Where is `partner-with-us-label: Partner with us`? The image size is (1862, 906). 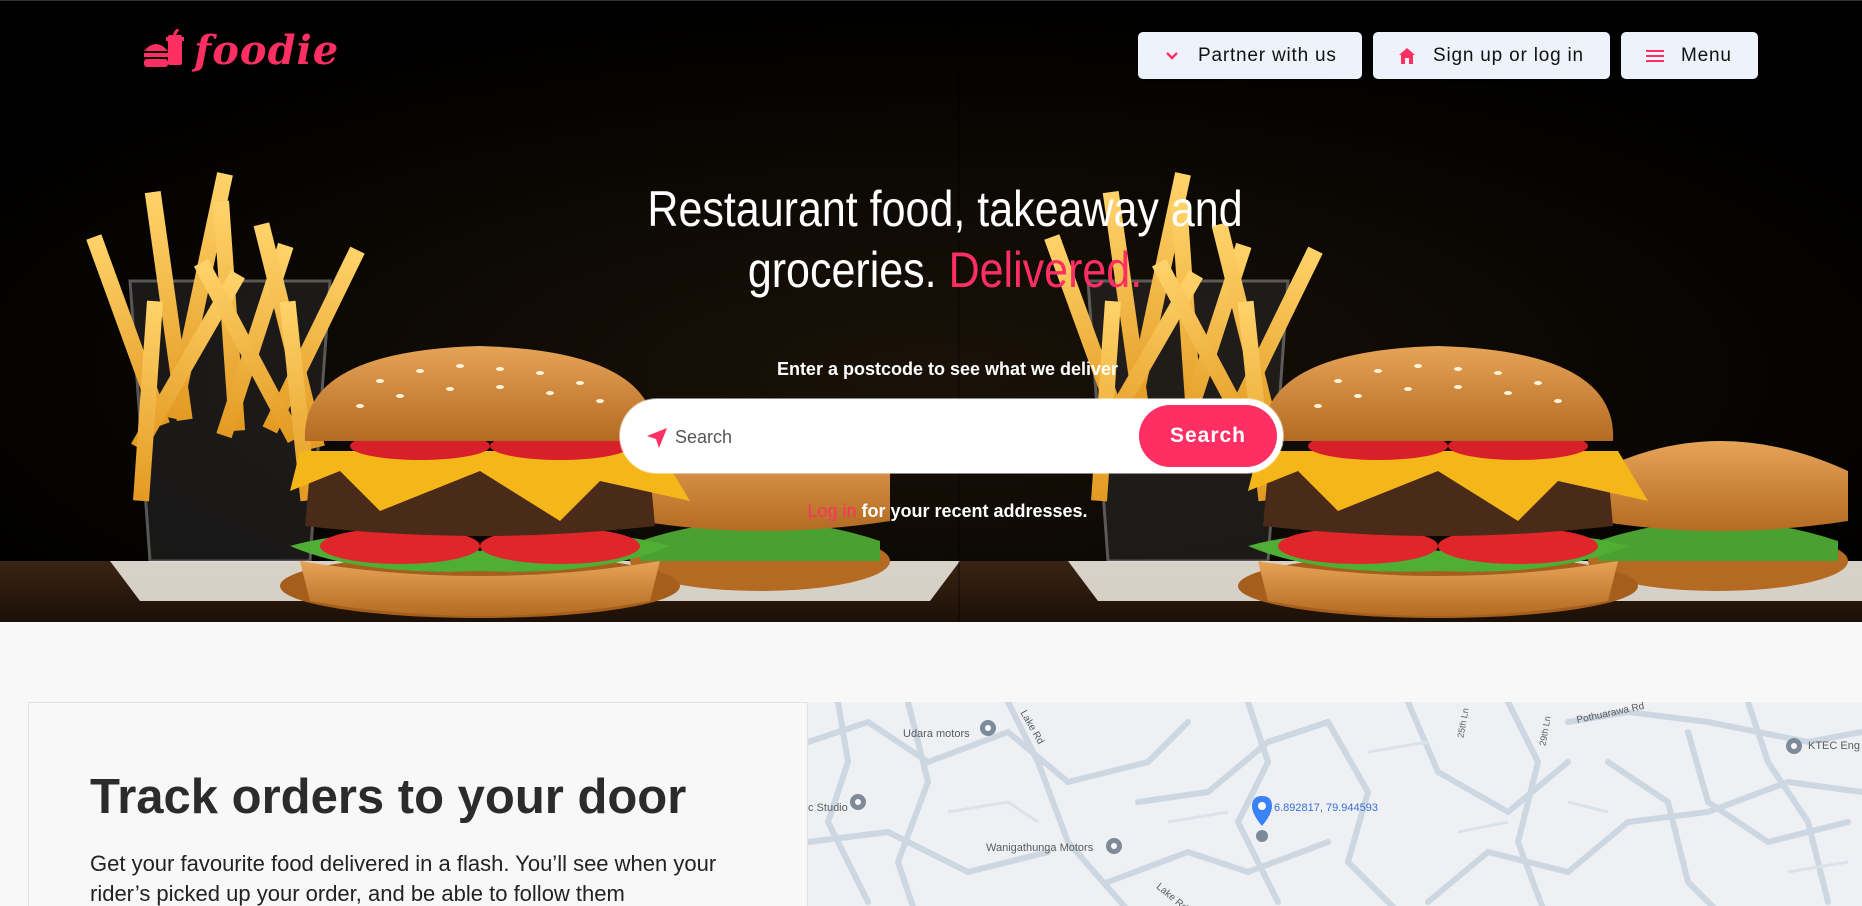 partner-with-us-label: Partner with us is located at coordinates (1267, 55).